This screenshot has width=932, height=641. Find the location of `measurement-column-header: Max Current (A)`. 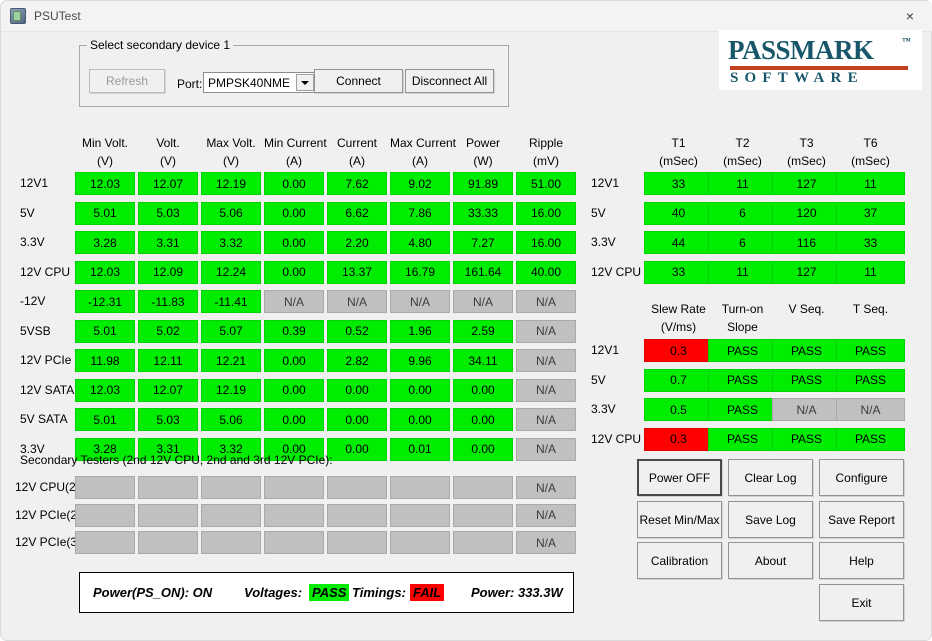

measurement-column-header: Max Current (A) is located at coordinates (423, 152).